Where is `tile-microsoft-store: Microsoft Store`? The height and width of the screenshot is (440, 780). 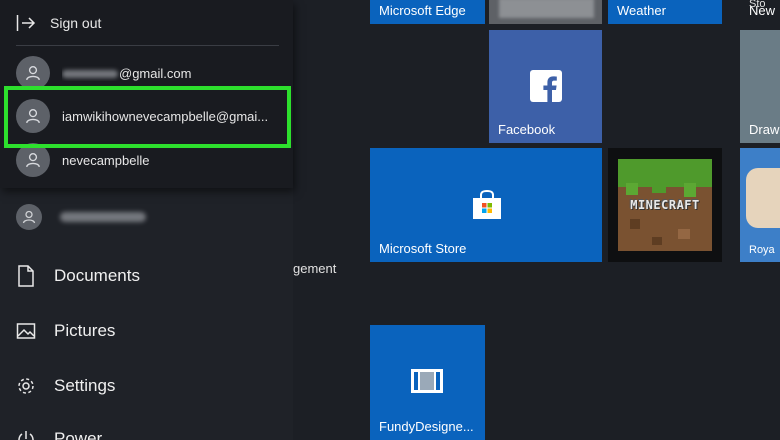
tile-microsoft-store: Microsoft Store is located at coordinates (486, 205).